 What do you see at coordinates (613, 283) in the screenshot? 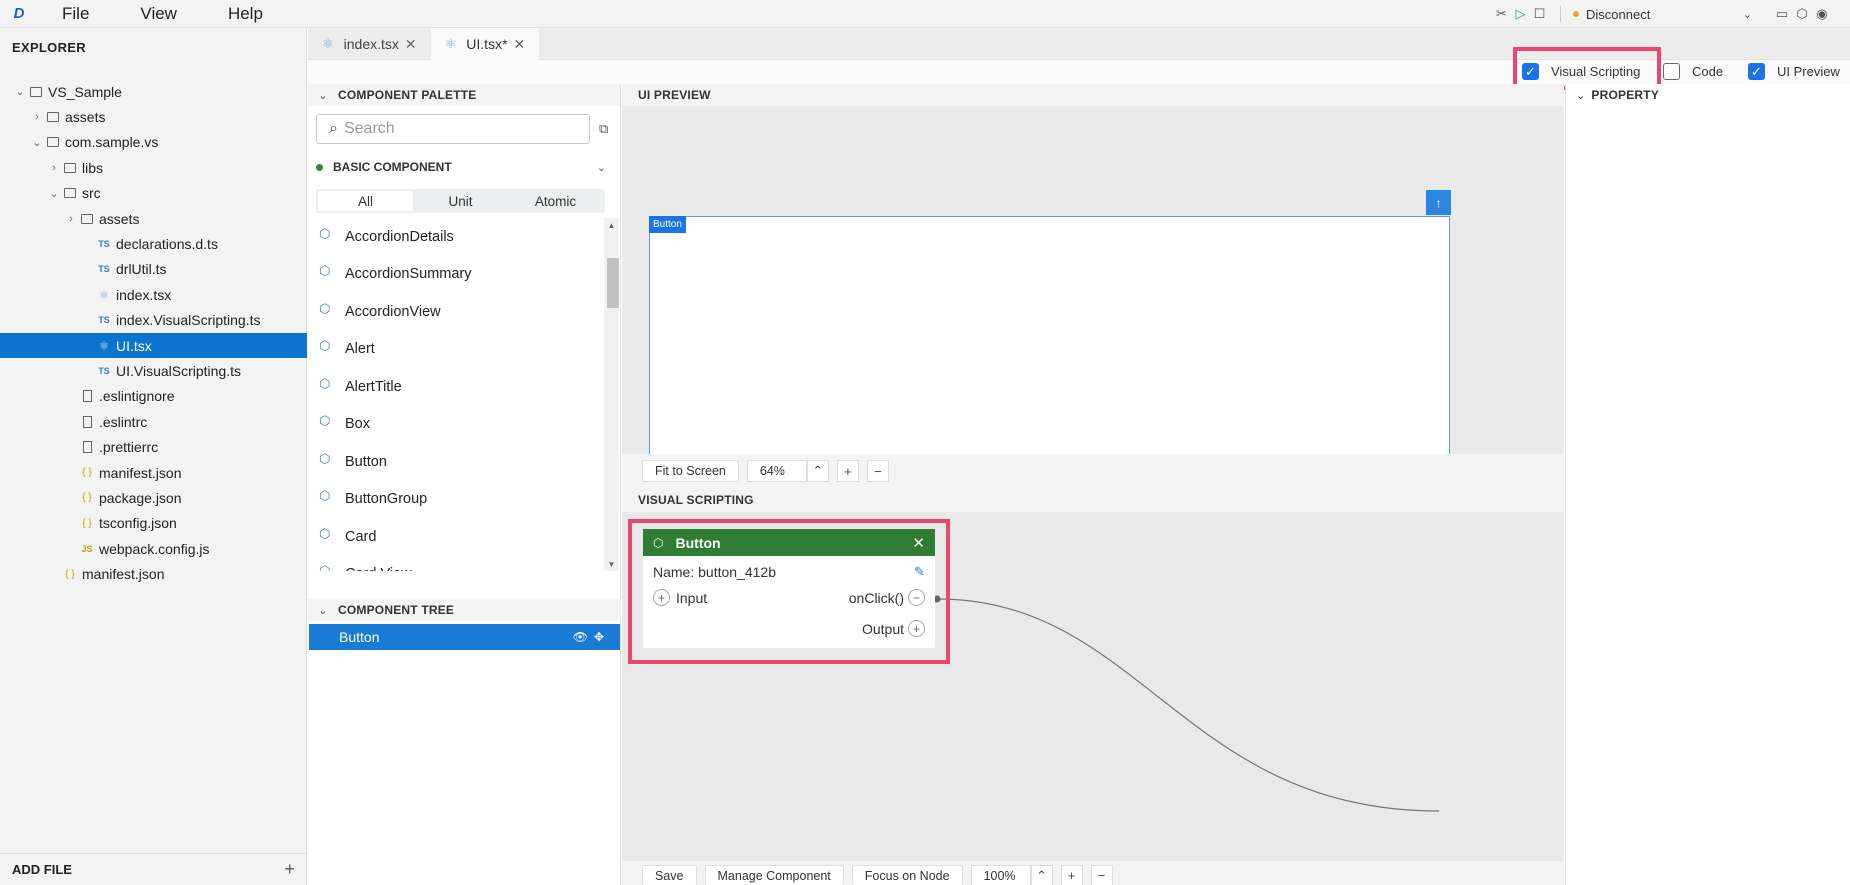
I see `scrollbar-thumb` at bounding box center [613, 283].